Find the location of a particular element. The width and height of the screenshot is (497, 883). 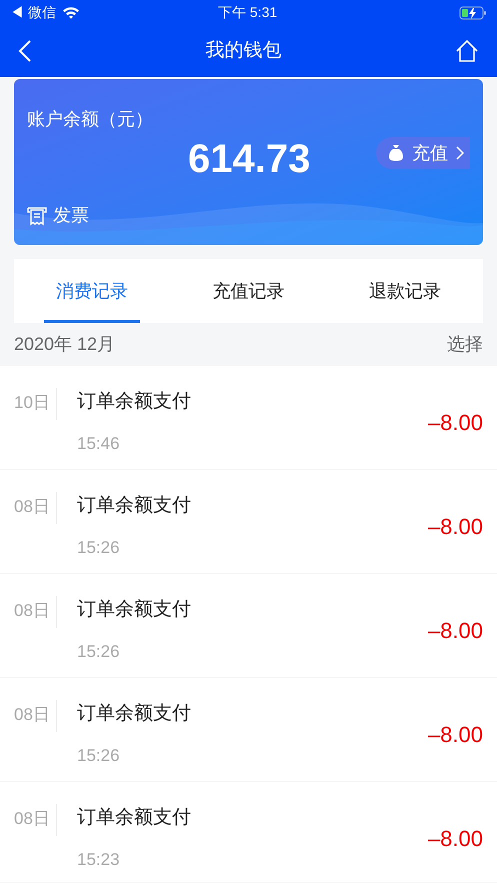

wifi-icon is located at coordinates (71, 12).